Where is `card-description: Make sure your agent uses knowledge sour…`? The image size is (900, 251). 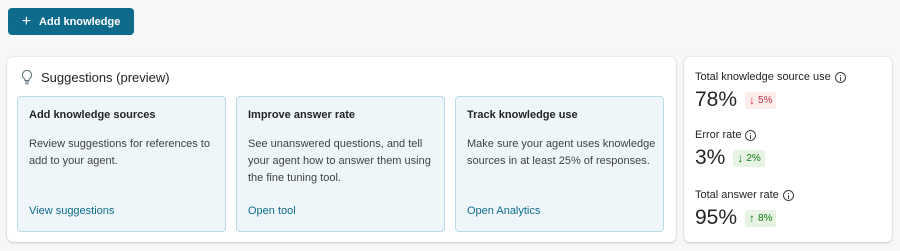
card-description: Make sure your agent uses knowledge sour… is located at coordinates (561, 152).